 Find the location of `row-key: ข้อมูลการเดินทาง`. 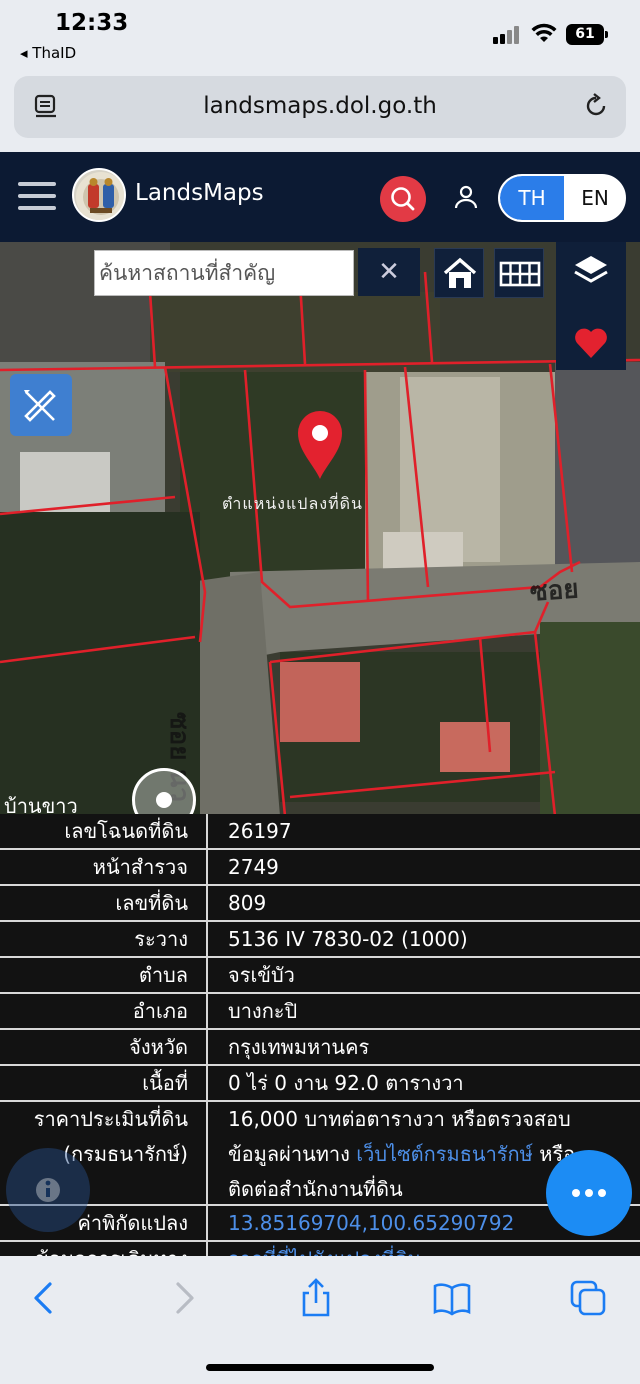

row-key: ข้อมูลการเดินทาง is located at coordinates (103, 1249).